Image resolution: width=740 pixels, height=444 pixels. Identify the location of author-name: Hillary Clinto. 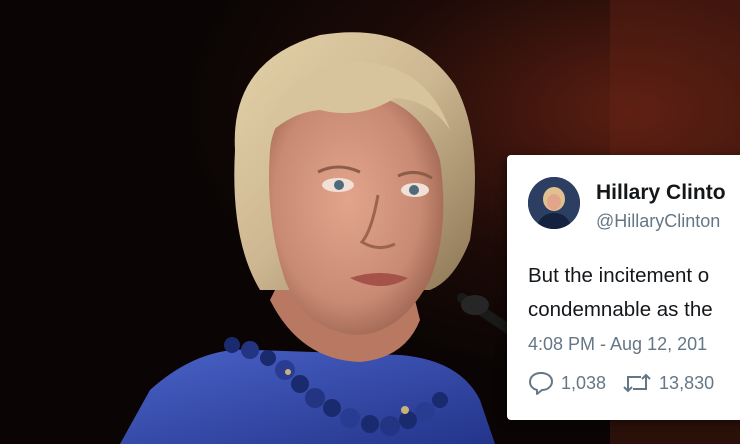
(661, 193).